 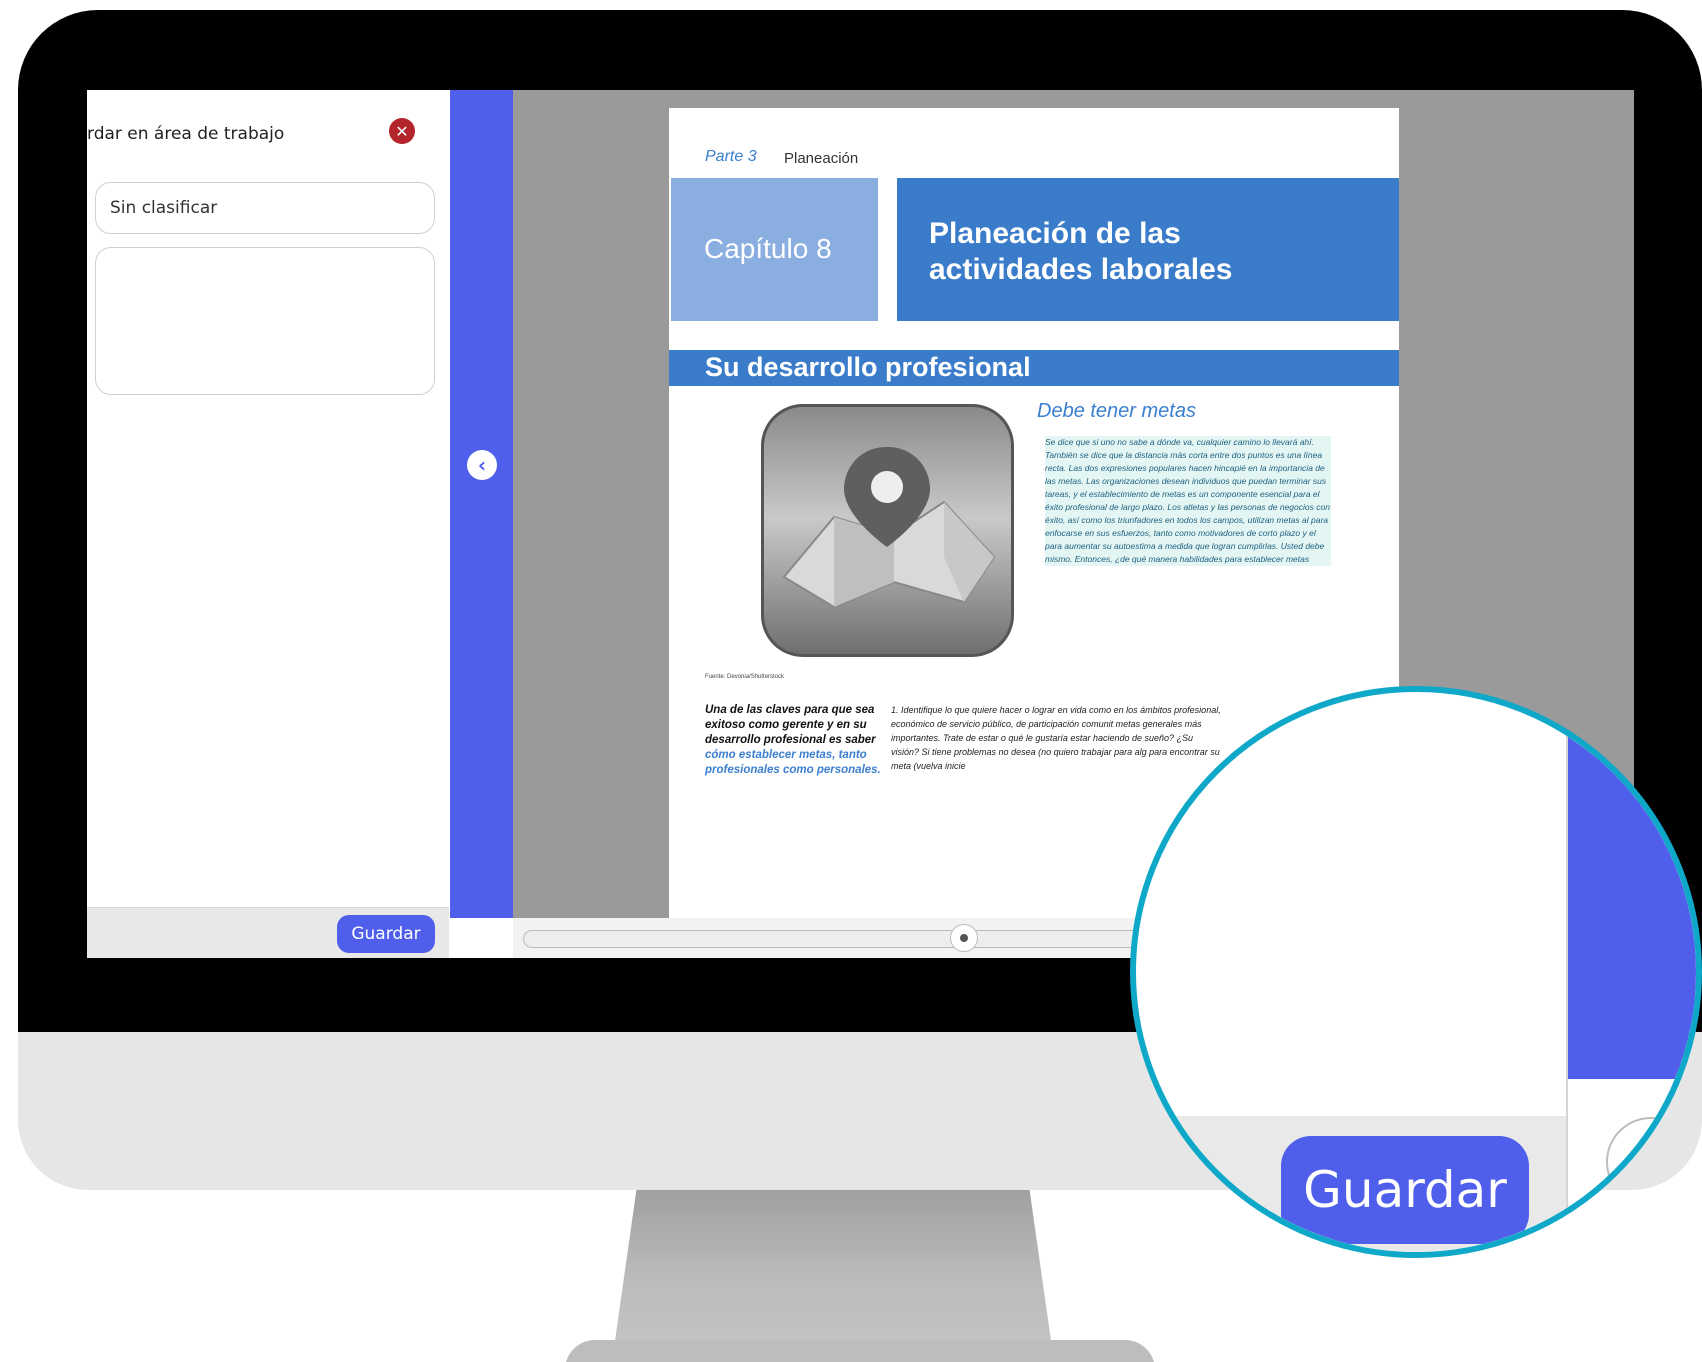 What do you see at coordinates (1631, 885) in the screenshot?
I see `zoom-rail` at bounding box center [1631, 885].